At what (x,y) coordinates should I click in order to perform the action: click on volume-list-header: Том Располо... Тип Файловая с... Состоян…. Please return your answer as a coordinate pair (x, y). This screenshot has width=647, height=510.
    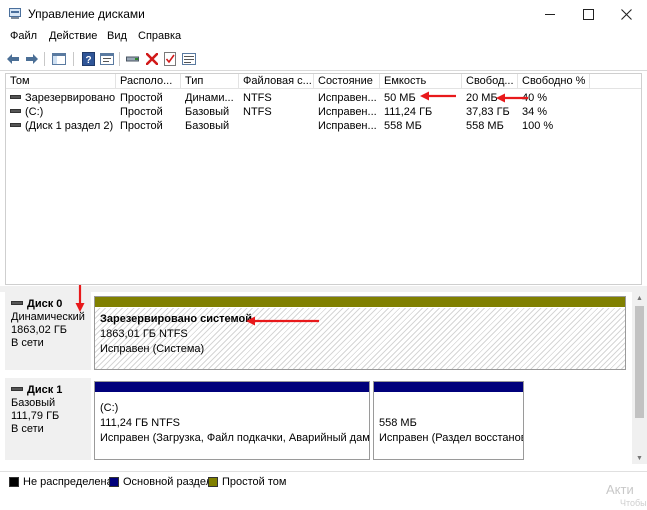
    Looking at the image, I should click on (323, 81).